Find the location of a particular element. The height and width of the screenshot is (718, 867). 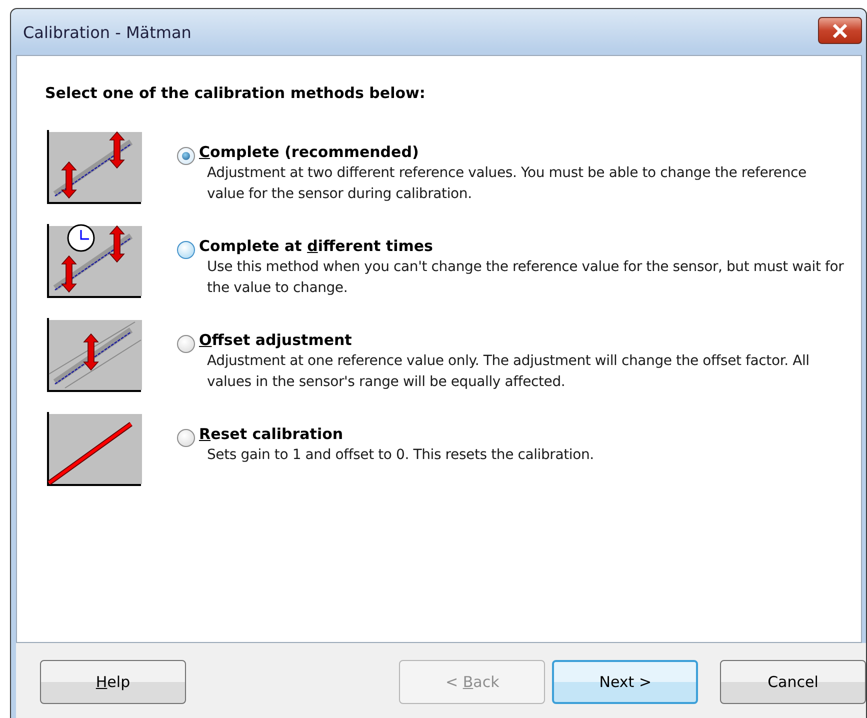

method-title: Complete (recommended) is located at coordinates (309, 152).